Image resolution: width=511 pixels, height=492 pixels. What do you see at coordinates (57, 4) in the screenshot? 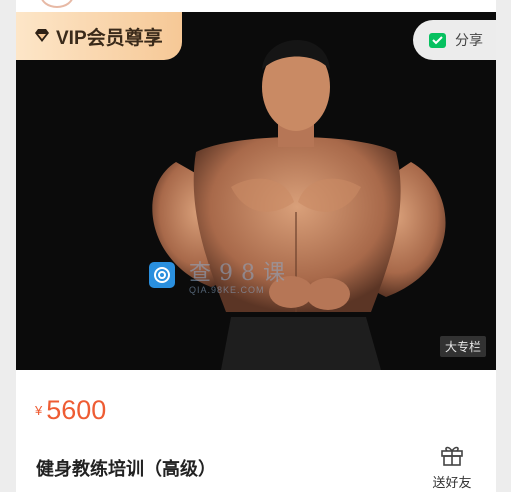
I see `avatar` at bounding box center [57, 4].